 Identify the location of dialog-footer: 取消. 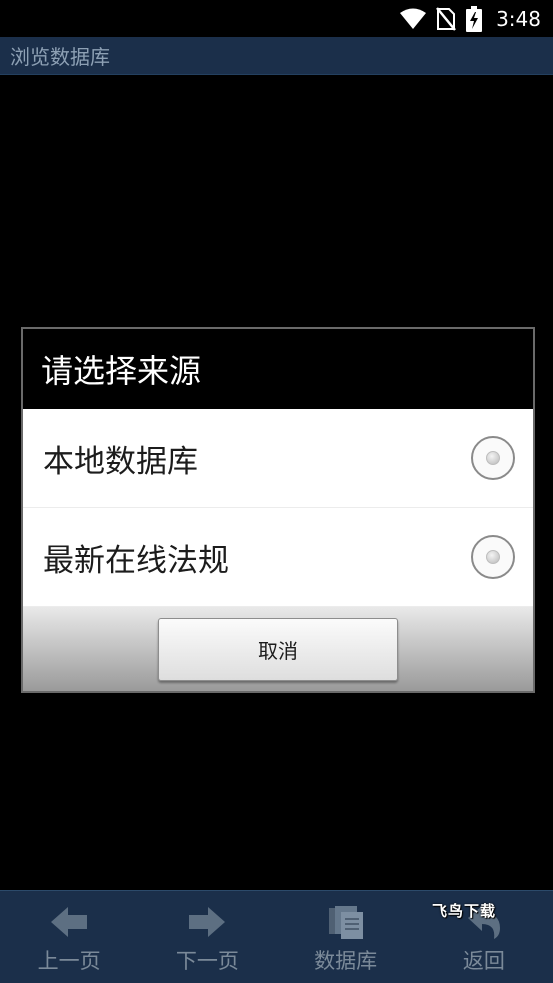
(278, 649).